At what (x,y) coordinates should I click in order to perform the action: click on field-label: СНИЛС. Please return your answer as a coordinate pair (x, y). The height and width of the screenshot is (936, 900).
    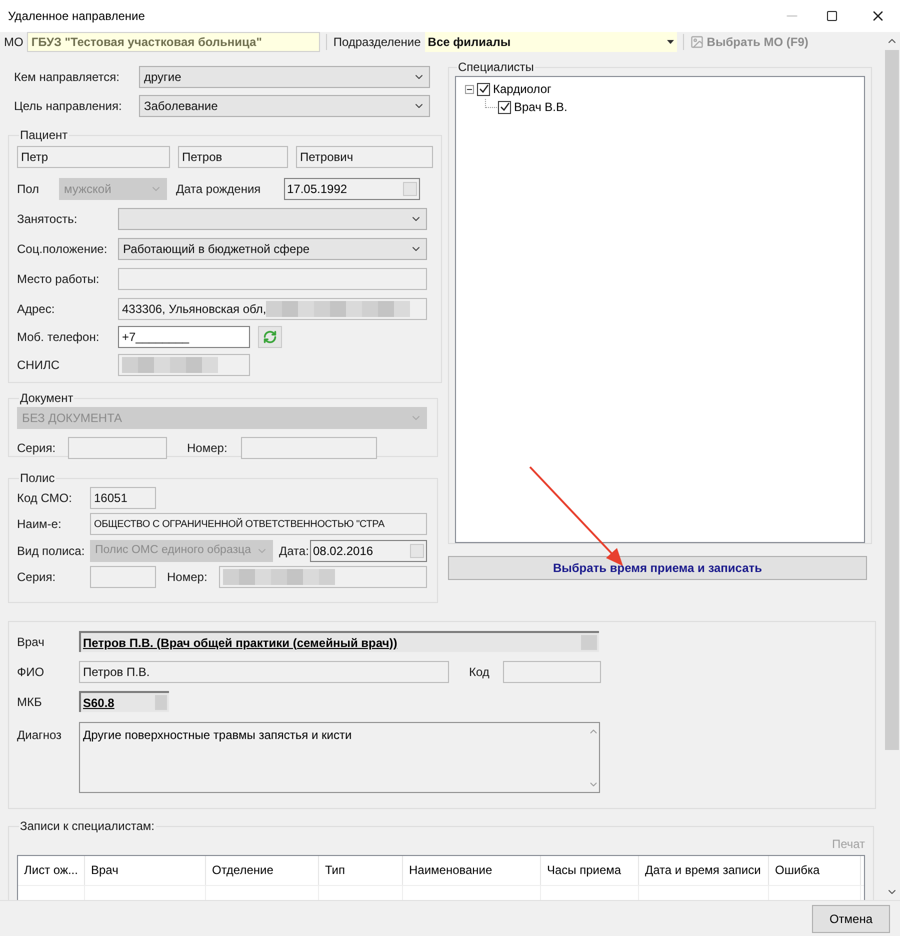
    Looking at the image, I should click on (38, 365).